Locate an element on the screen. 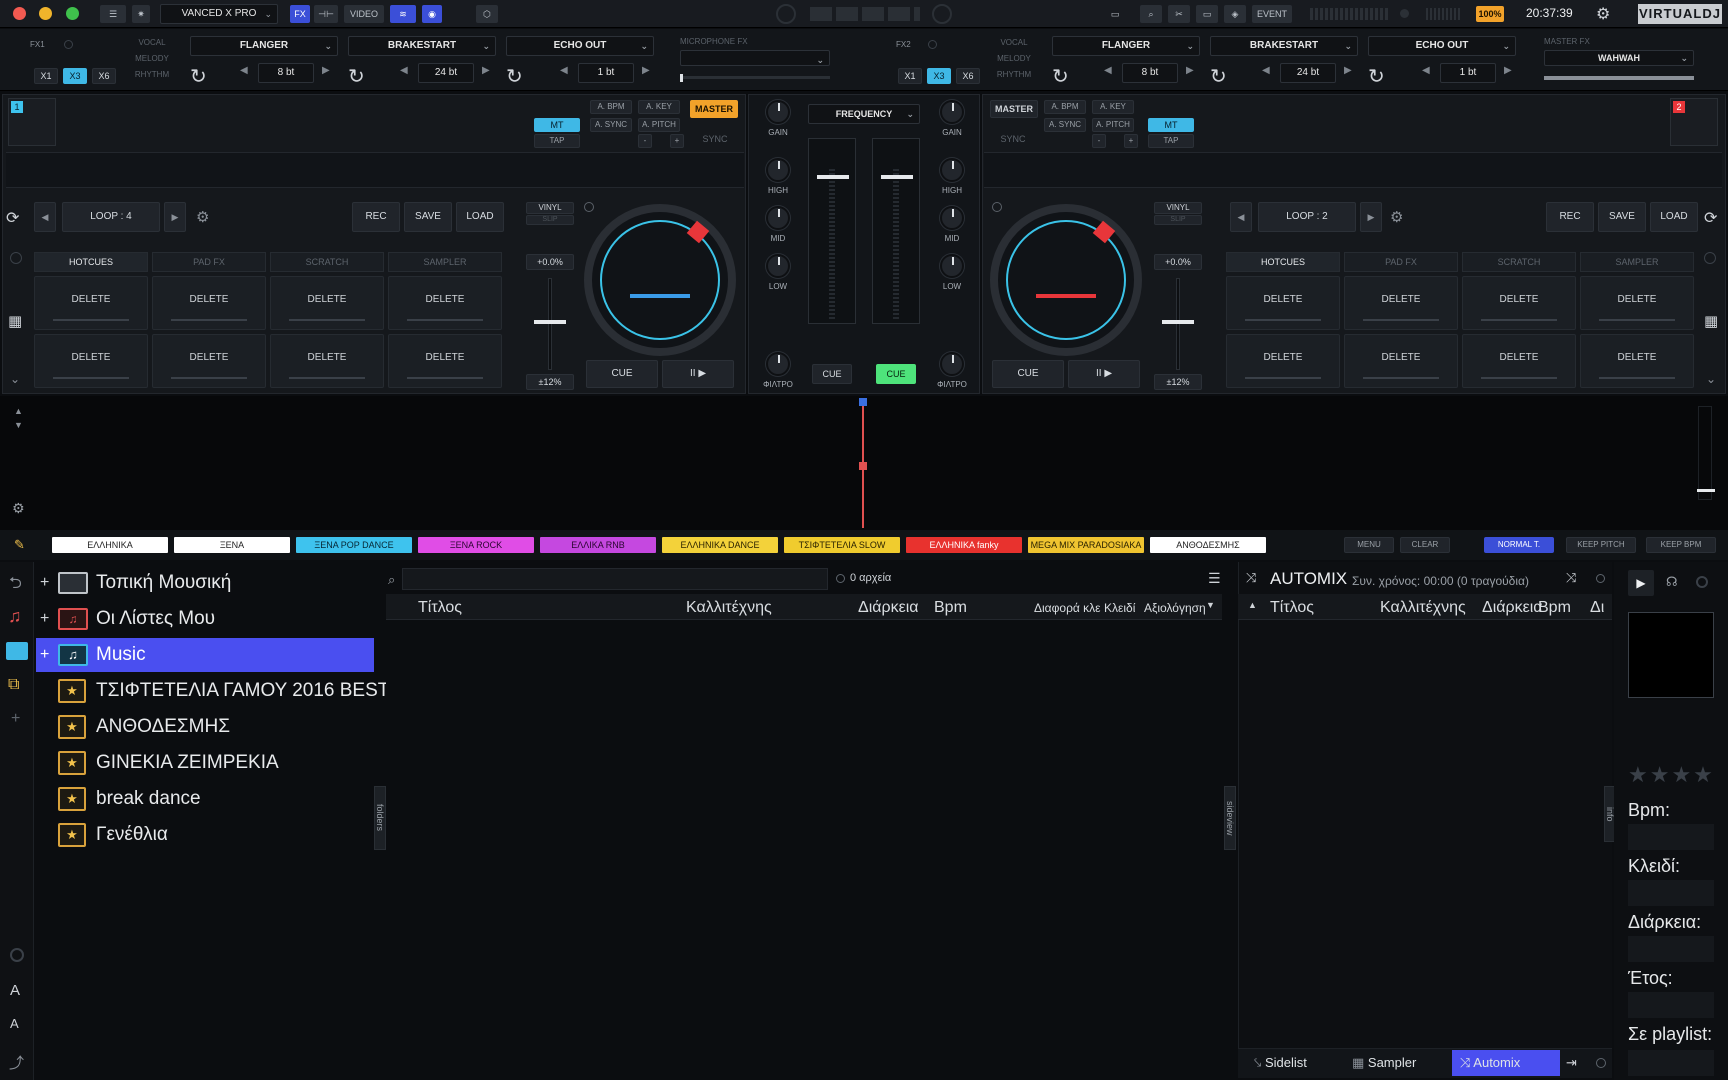 This screenshot has height=1080, width=1728. sidelist-export-icon: ⇥ is located at coordinates (1575, 1063).